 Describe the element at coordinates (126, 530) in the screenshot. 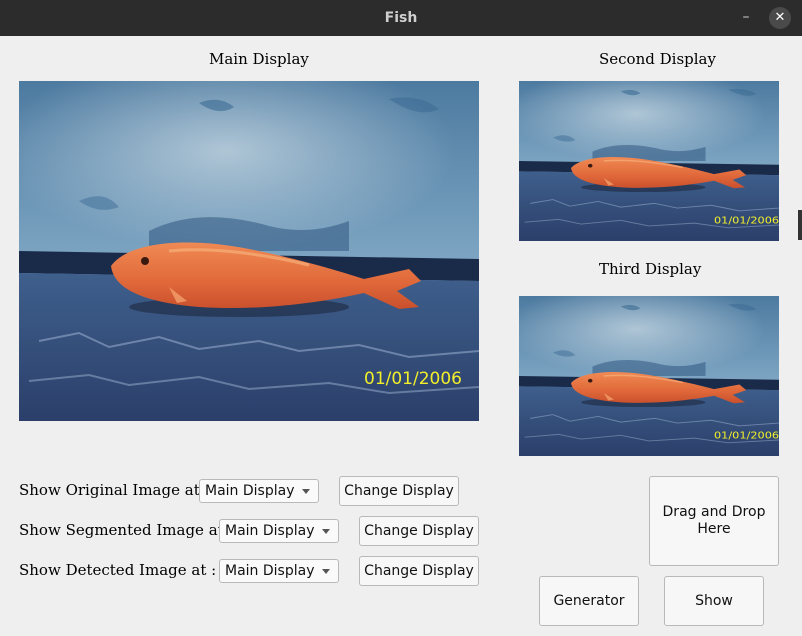

I see `segmented-image-label: Show Segmented Image at :` at that location.